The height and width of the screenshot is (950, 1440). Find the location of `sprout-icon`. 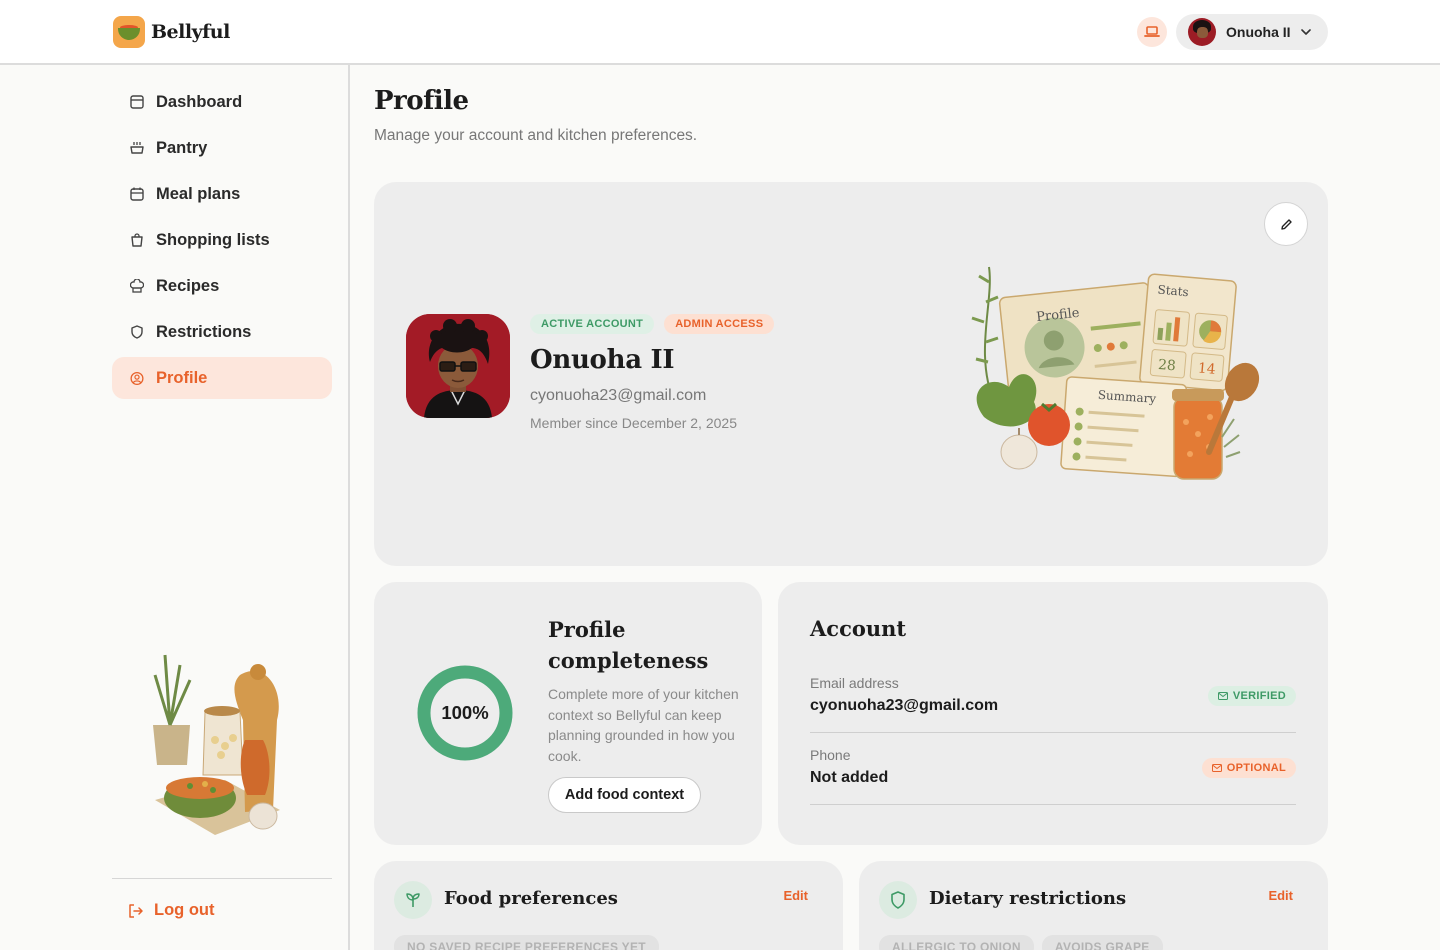

sprout-icon is located at coordinates (413, 900).